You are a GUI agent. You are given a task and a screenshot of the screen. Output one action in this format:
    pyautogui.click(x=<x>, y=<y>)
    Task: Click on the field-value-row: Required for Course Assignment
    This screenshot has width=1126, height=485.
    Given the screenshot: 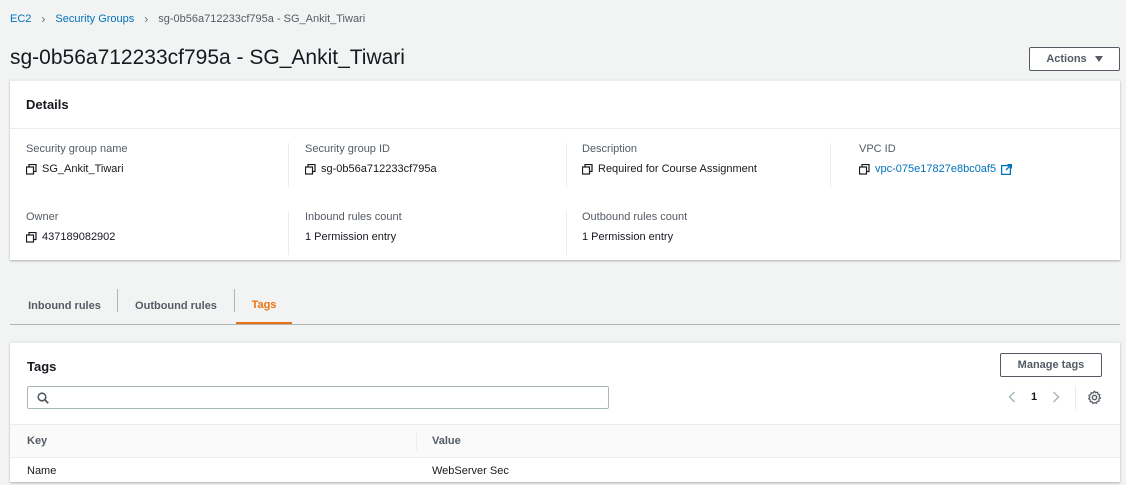 What is the action you would take?
    pyautogui.click(x=669, y=169)
    